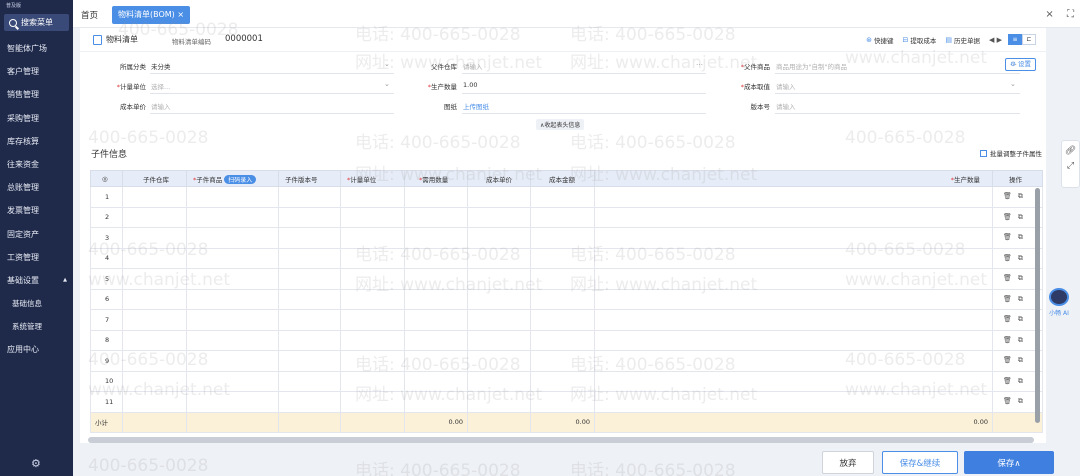  Describe the element at coordinates (36, 257) in the screenshot. I see `sidebar-item-payroll: 工资管理` at that location.